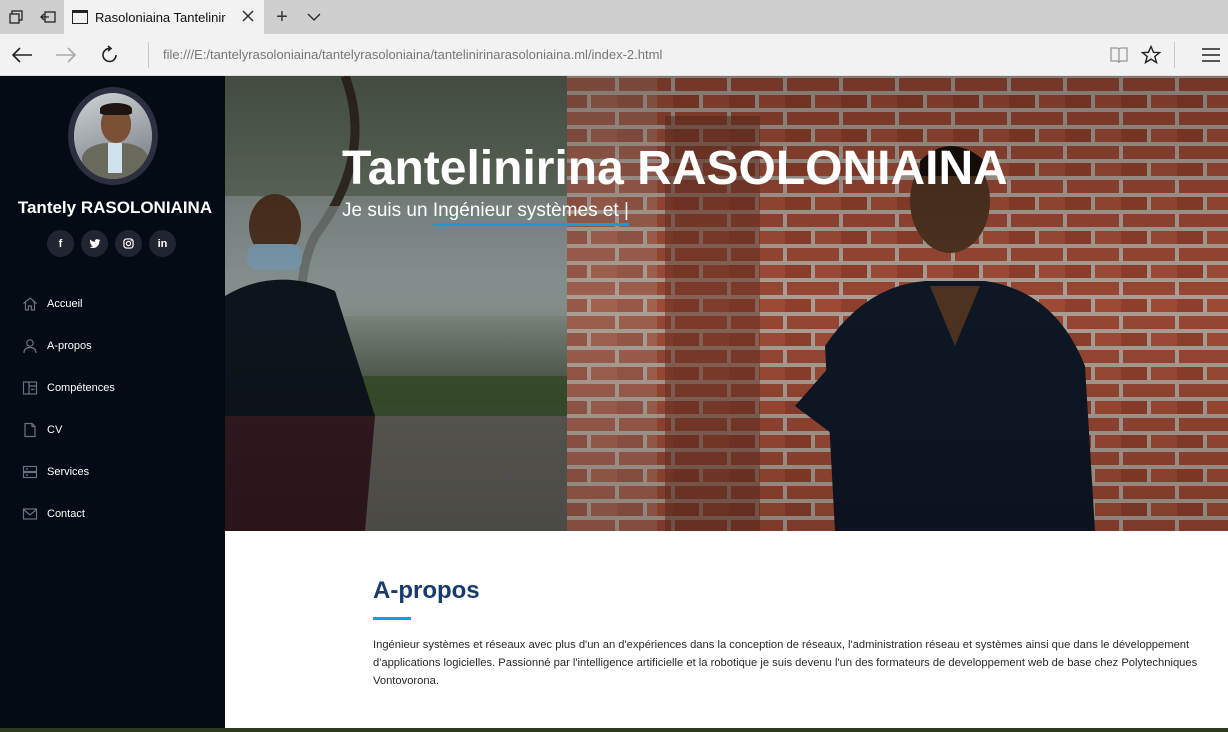  What do you see at coordinates (117, 346) in the screenshot?
I see `sidebar-item-a-propos: A-propos` at bounding box center [117, 346].